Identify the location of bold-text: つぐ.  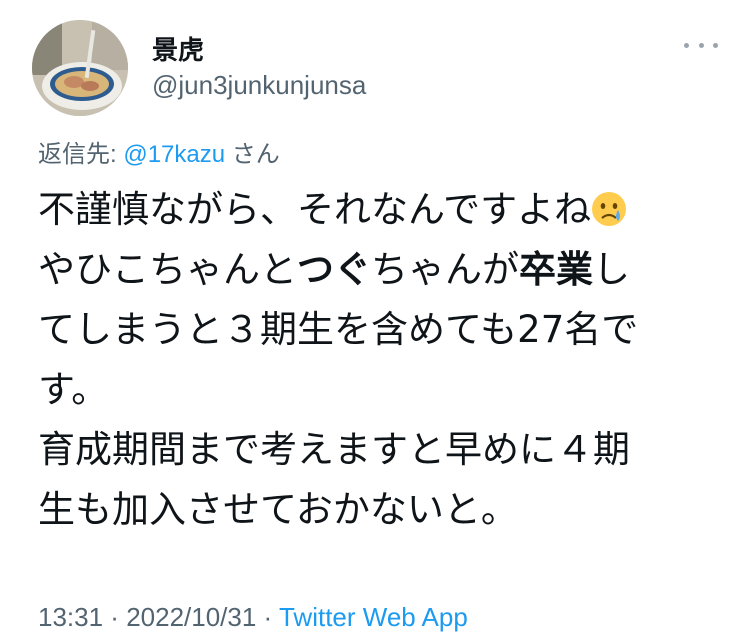
(334, 269).